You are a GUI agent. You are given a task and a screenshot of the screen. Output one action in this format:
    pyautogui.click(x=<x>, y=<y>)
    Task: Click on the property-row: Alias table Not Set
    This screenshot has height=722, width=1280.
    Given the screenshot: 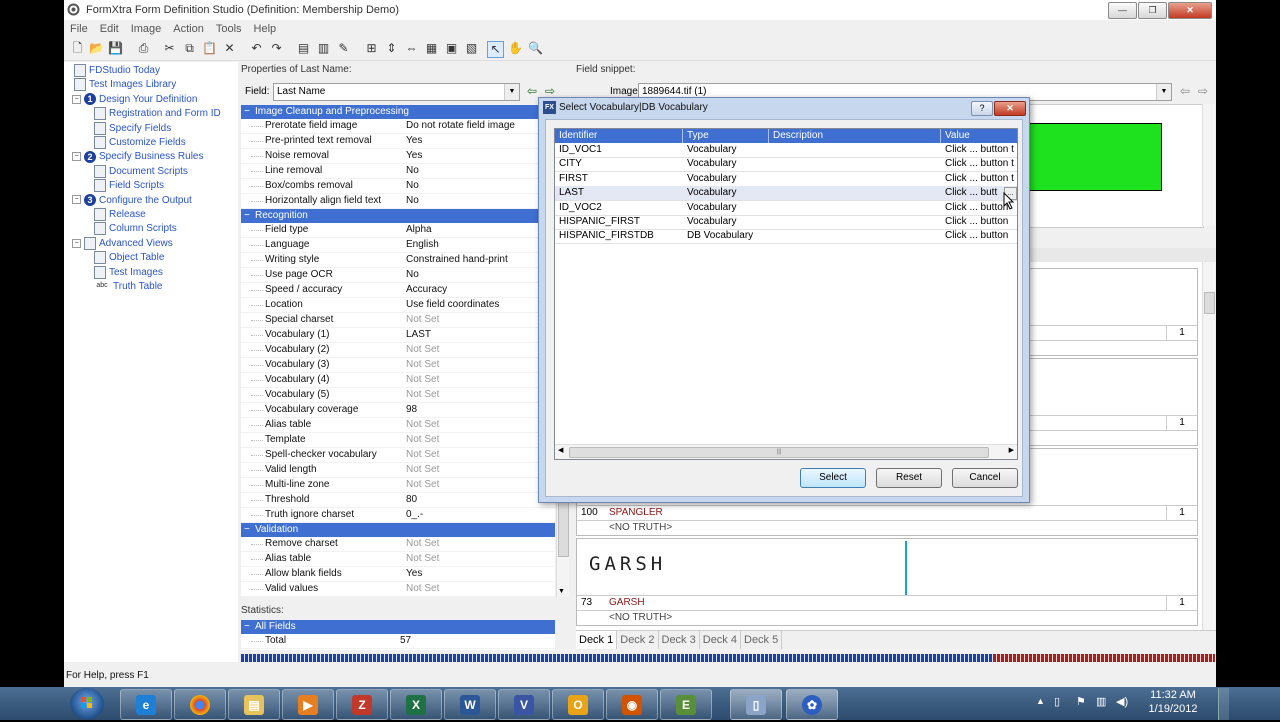 What is the action you would take?
    pyautogui.click(x=398, y=425)
    